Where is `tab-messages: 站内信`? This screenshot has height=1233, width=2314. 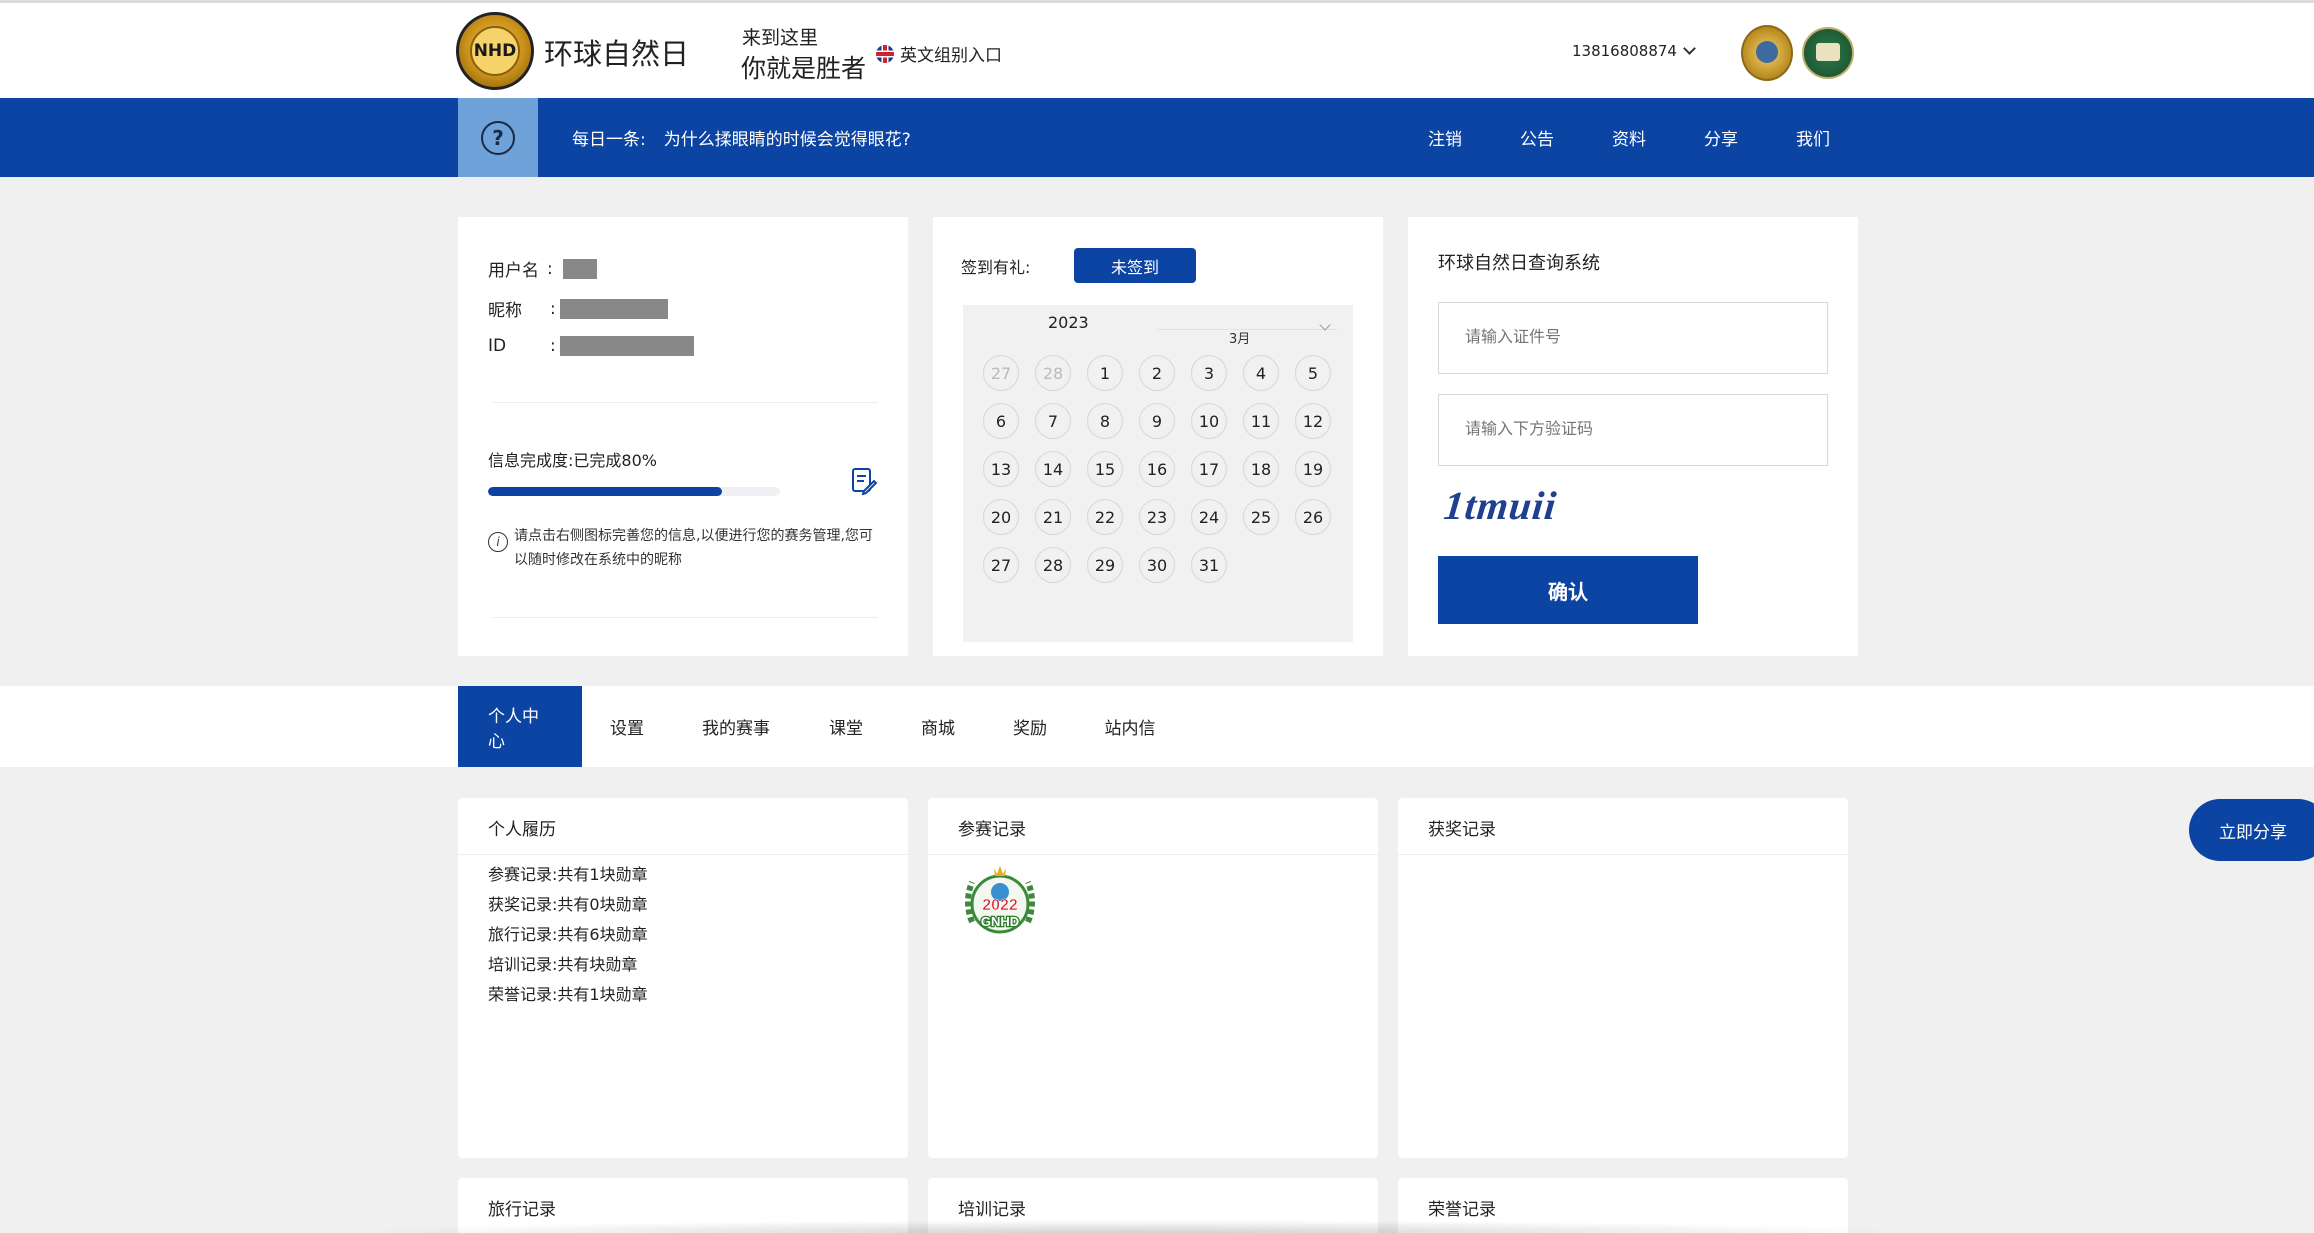 tab-messages: 站内信 is located at coordinates (1130, 726).